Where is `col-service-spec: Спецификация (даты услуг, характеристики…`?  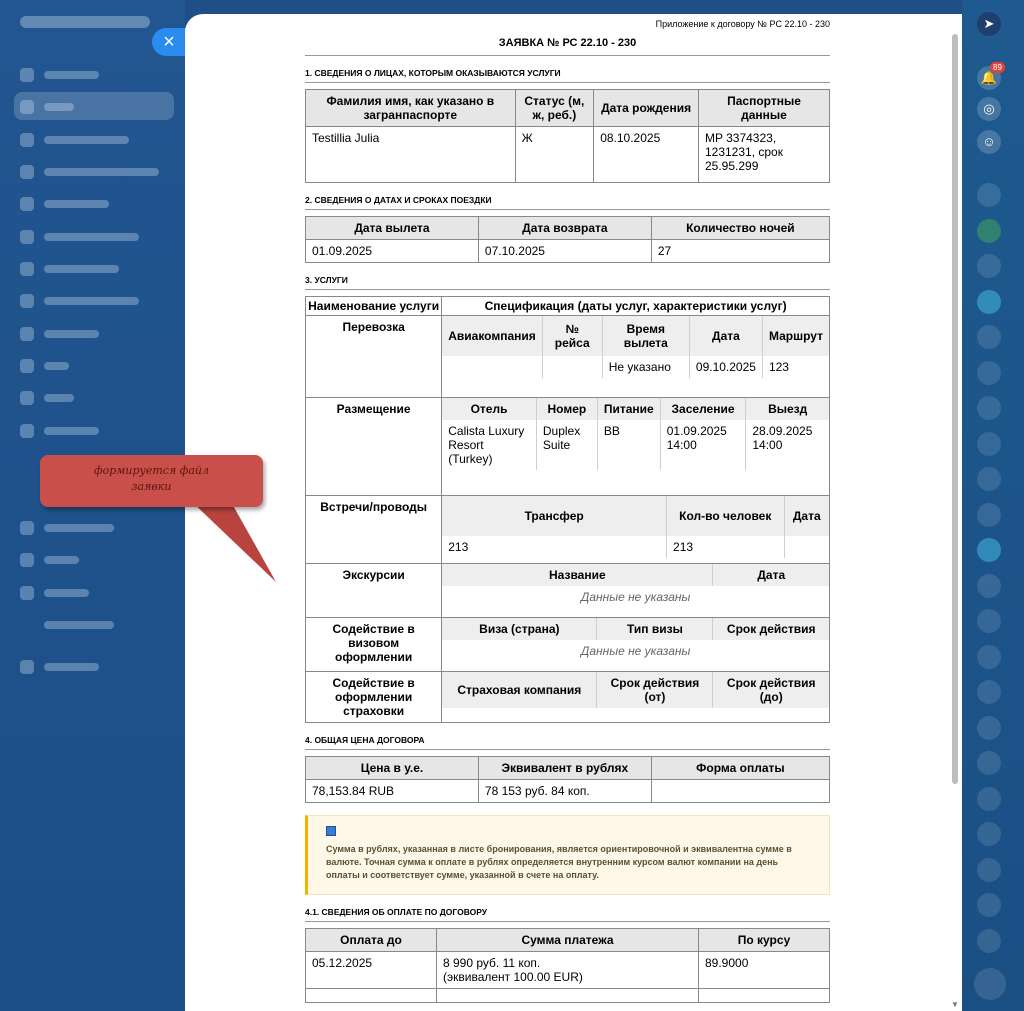
col-service-spec: Спецификация (даты услуг, характеристики… is located at coordinates (635, 306).